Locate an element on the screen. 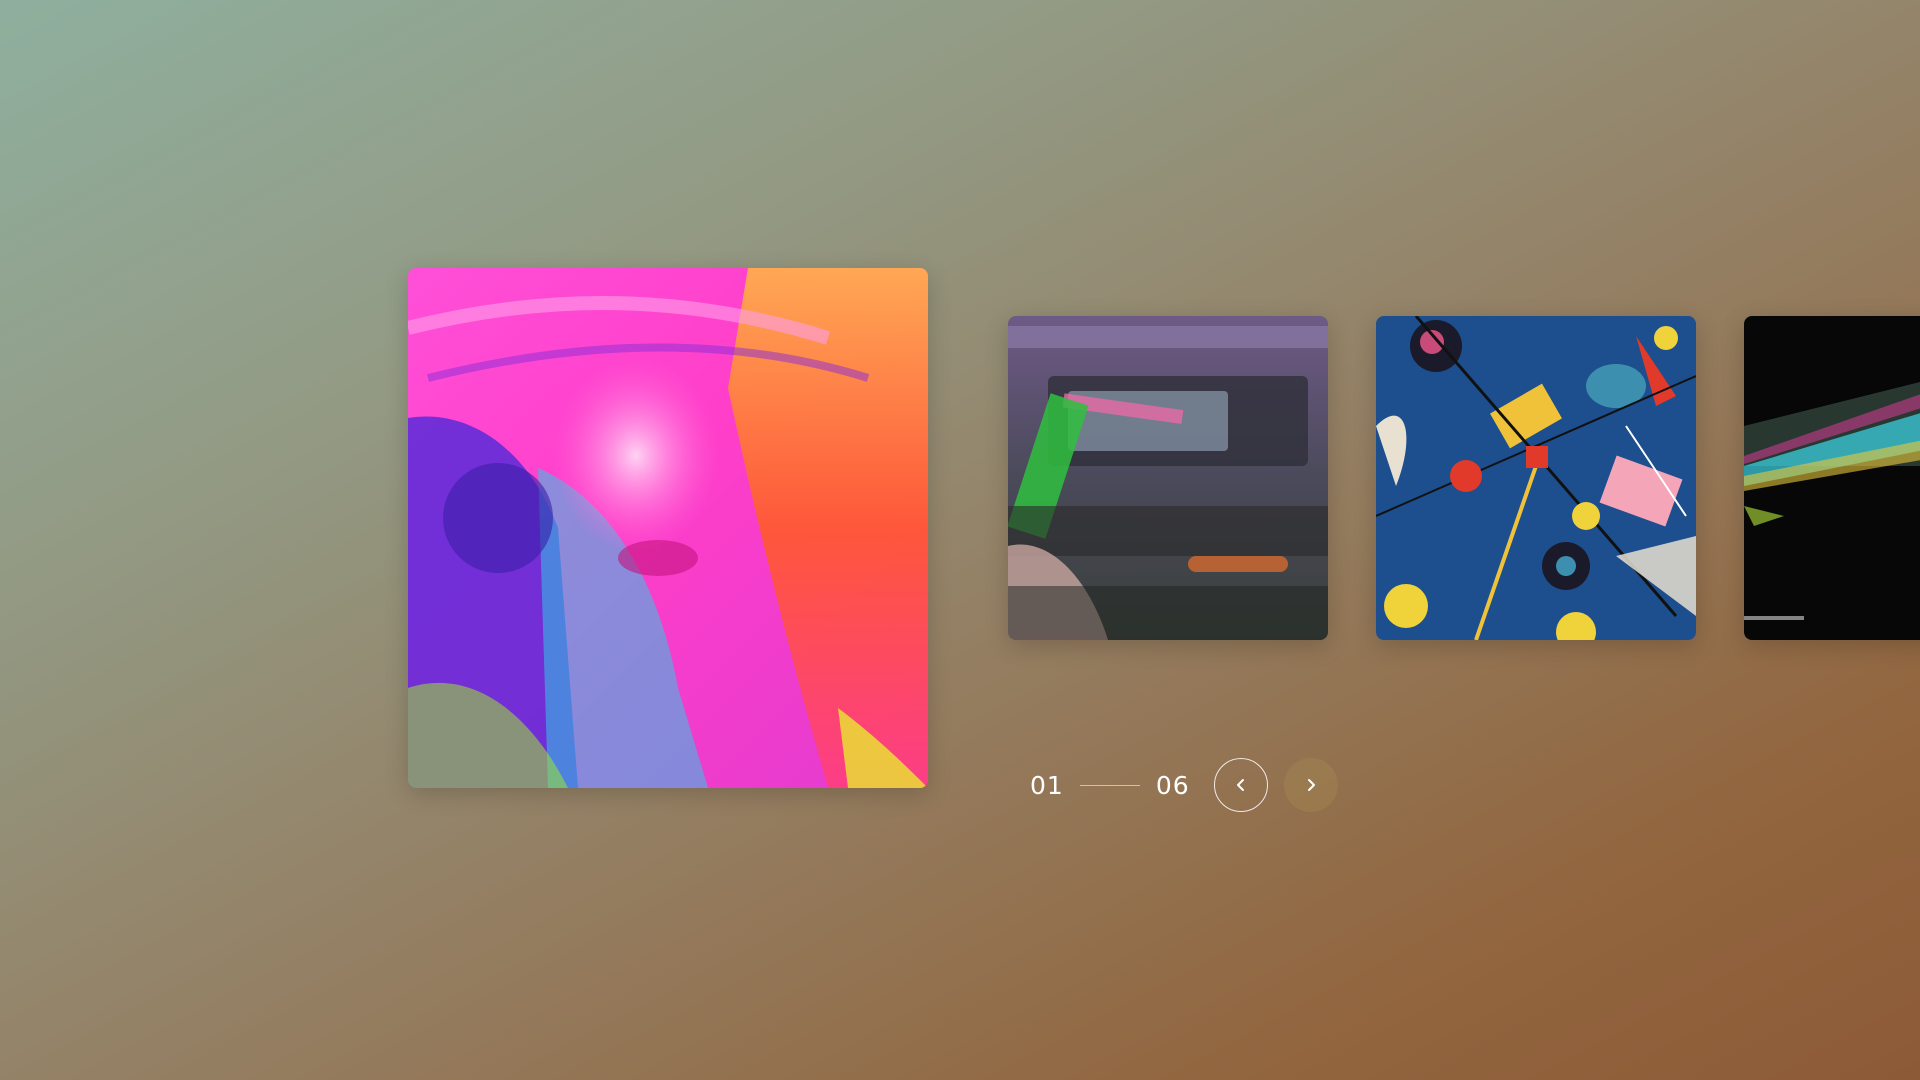 This screenshot has height=1080, width=1920. slide-neon-portrait is located at coordinates (668, 528).